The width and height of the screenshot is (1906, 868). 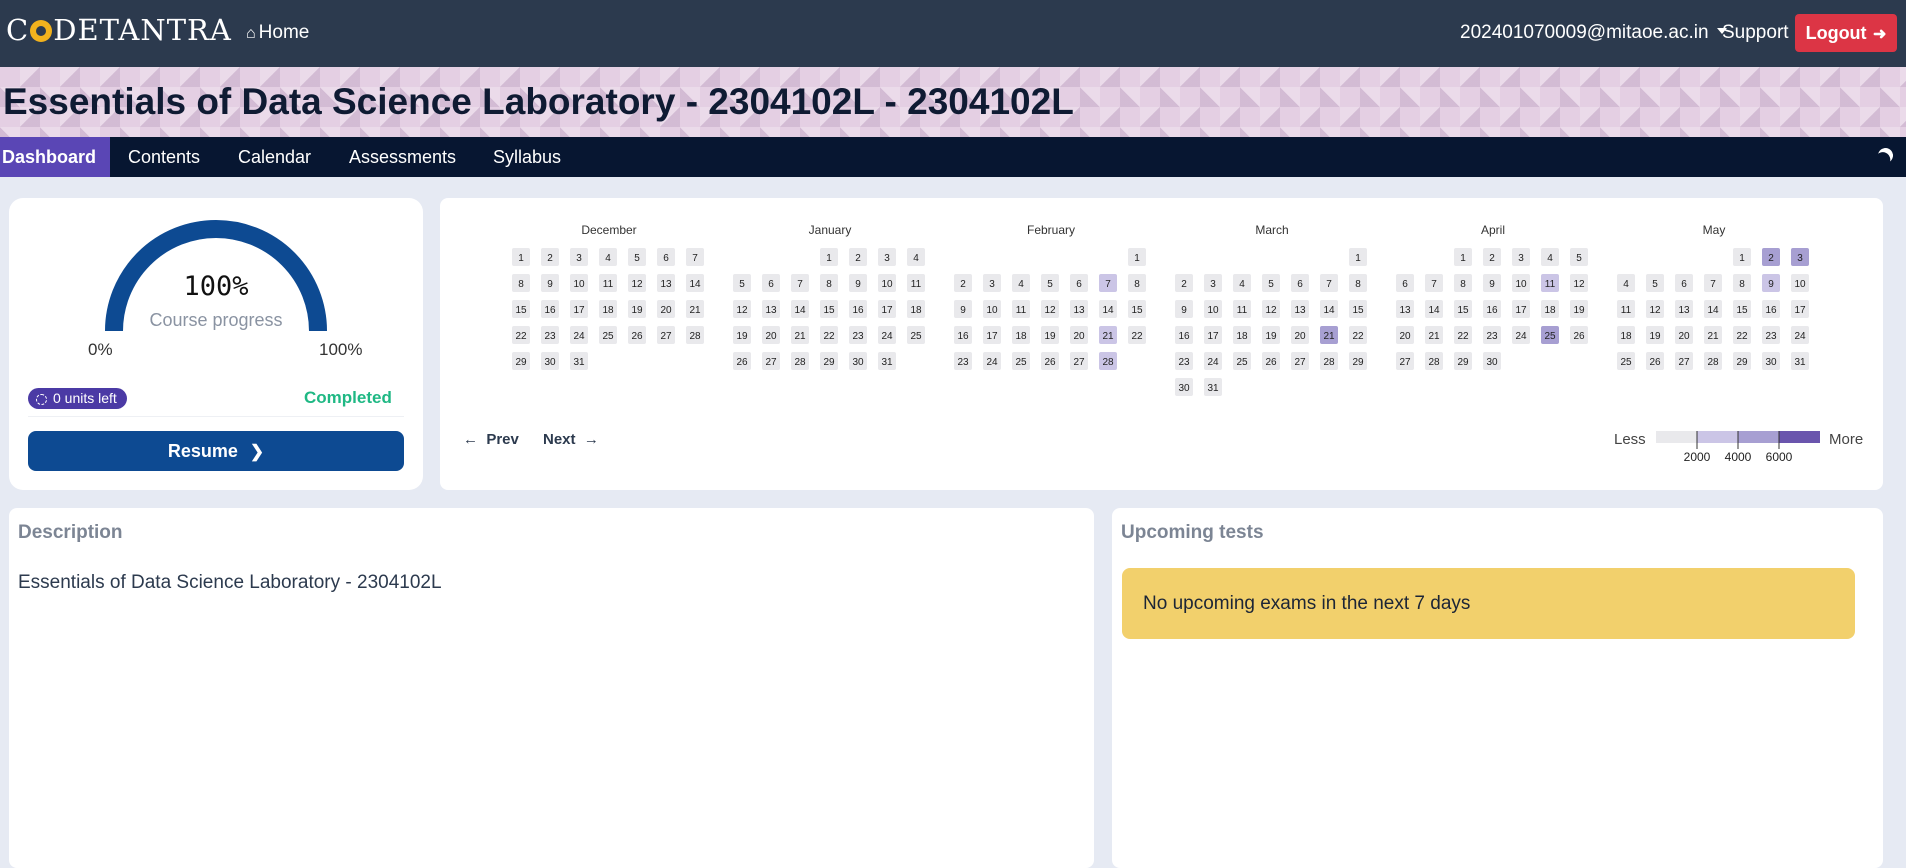 What do you see at coordinates (887, 310) in the screenshot?
I see `heatmap-day-label: 17` at bounding box center [887, 310].